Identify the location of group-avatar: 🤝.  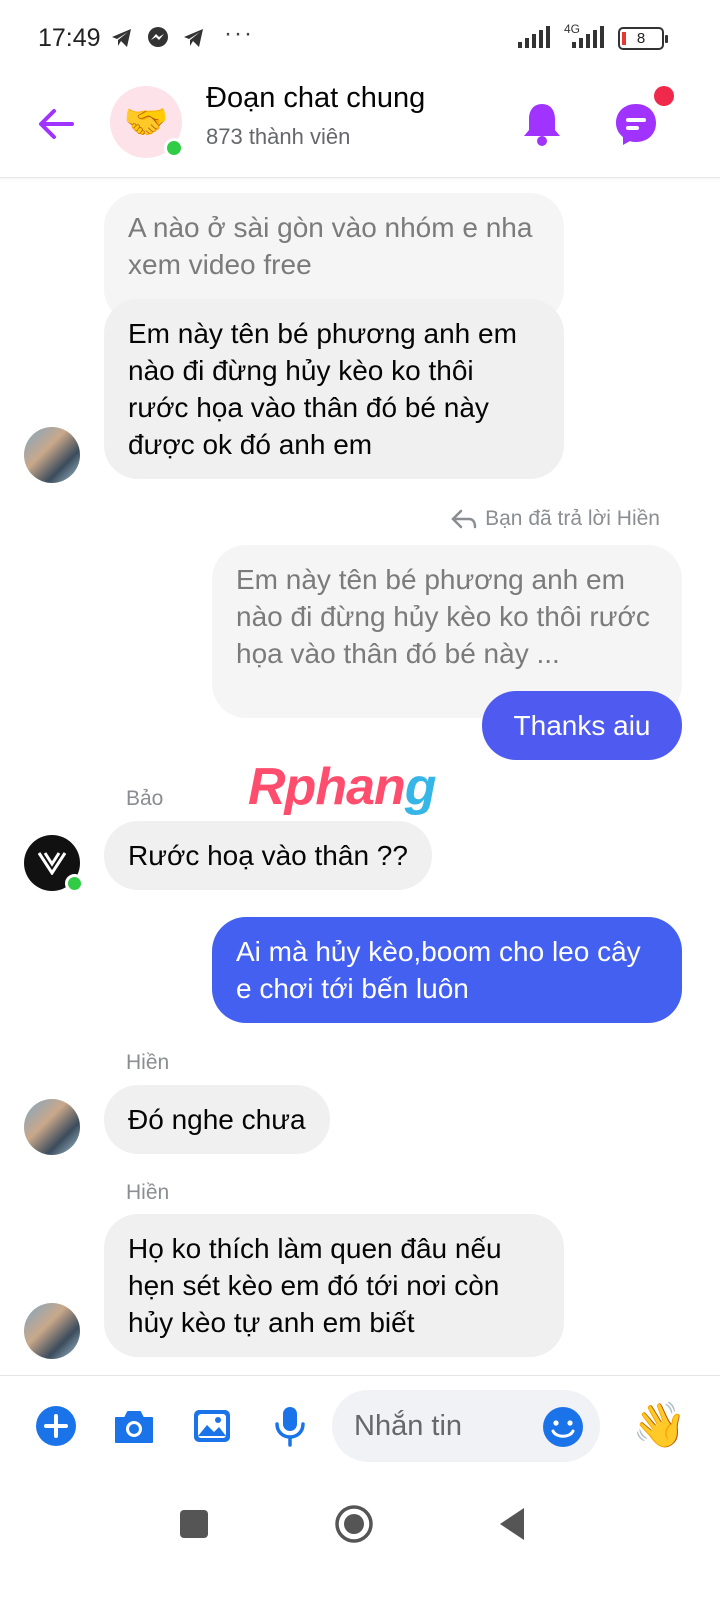
(147, 122).